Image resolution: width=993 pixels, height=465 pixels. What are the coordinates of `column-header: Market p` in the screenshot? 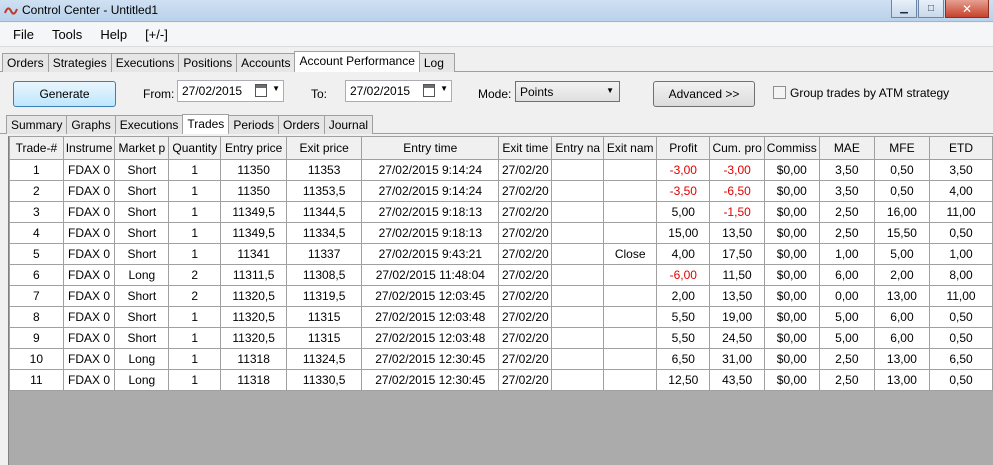 It's located at (142, 148).